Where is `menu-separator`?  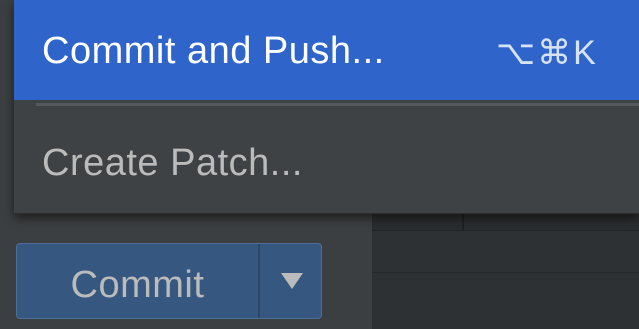 menu-separator is located at coordinates (337, 104).